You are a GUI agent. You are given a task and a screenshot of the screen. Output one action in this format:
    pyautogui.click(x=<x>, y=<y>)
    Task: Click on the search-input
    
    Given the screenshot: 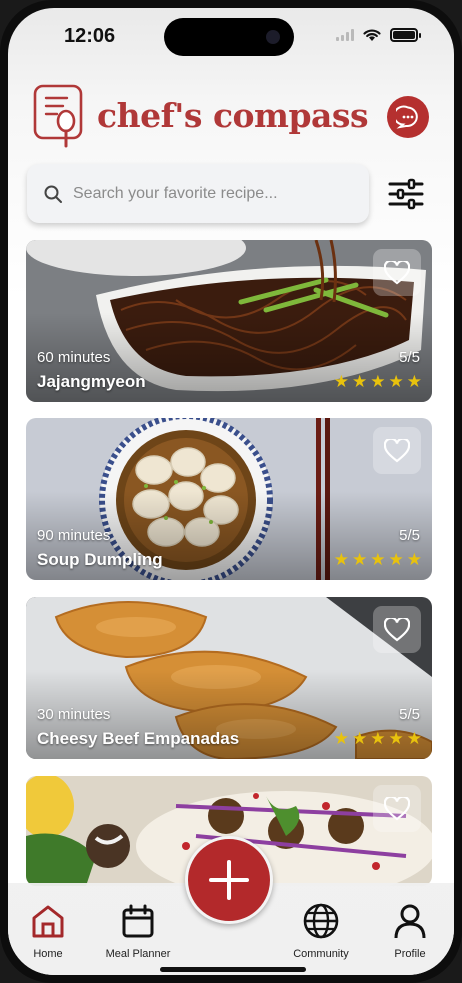 What is the action you would take?
    pyautogui.click(x=203, y=193)
    